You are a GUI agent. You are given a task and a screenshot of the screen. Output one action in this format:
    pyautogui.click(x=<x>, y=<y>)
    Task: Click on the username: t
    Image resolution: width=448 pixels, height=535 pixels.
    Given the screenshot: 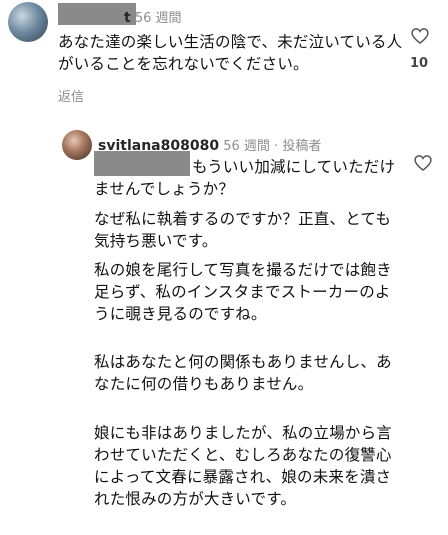 What is the action you would take?
    pyautogui.click(x=127, y=18)
    